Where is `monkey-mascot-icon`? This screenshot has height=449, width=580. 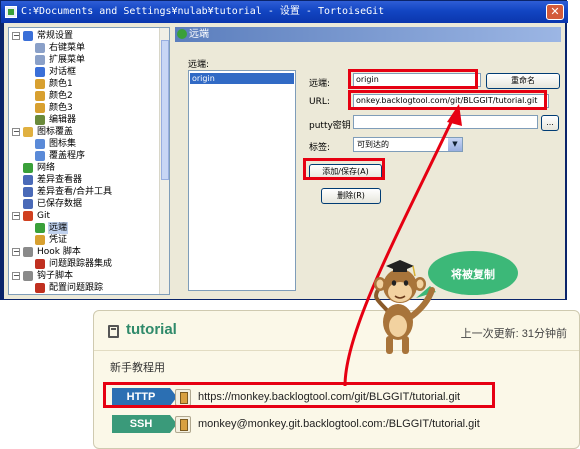 monkey-mascot-icon is located at coordinates (404, 307).